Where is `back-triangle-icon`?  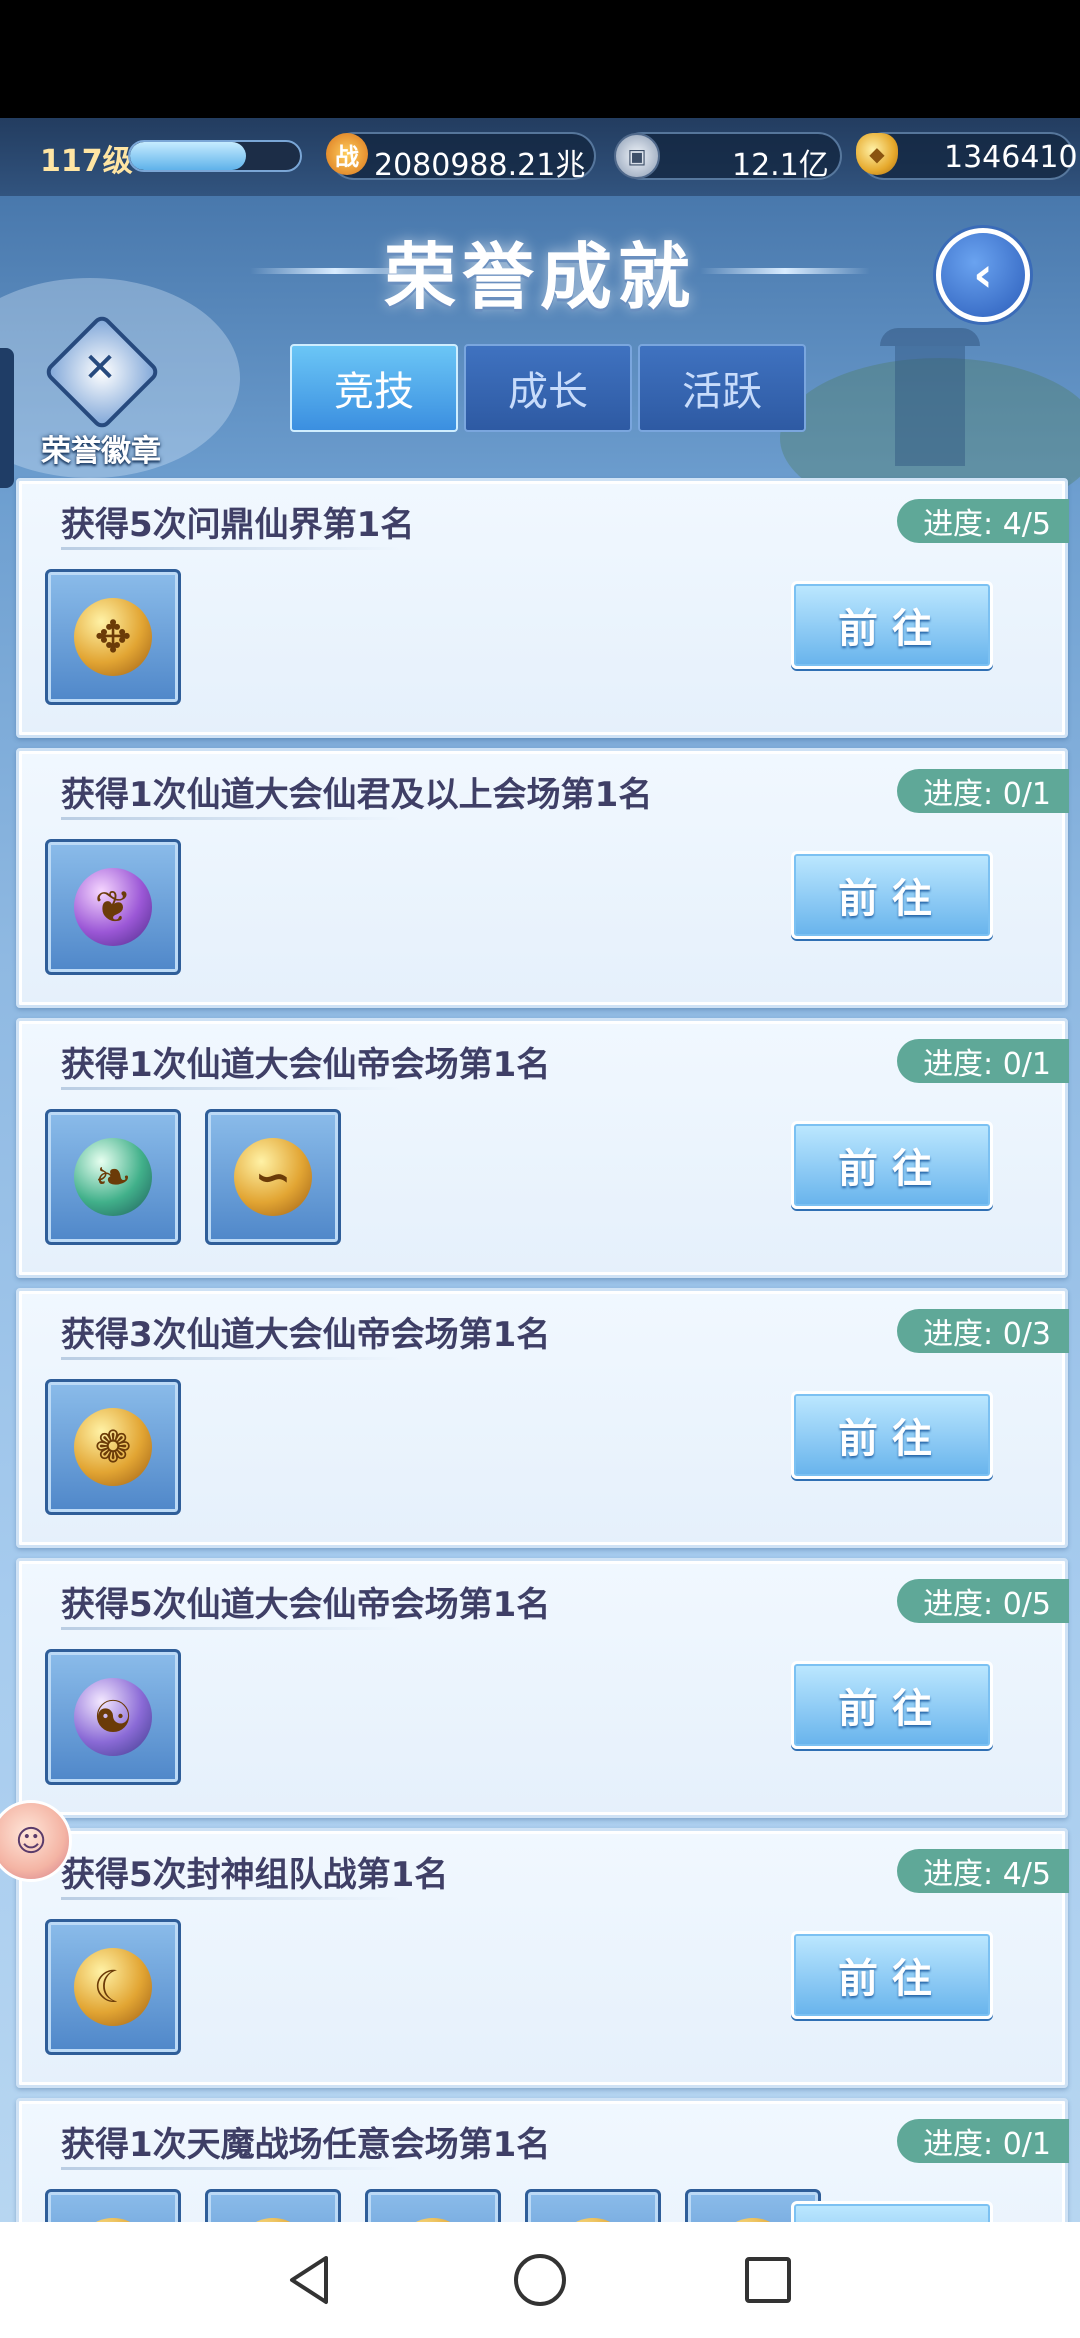 back-triangle-icon is located at coordinates (309, 2280).